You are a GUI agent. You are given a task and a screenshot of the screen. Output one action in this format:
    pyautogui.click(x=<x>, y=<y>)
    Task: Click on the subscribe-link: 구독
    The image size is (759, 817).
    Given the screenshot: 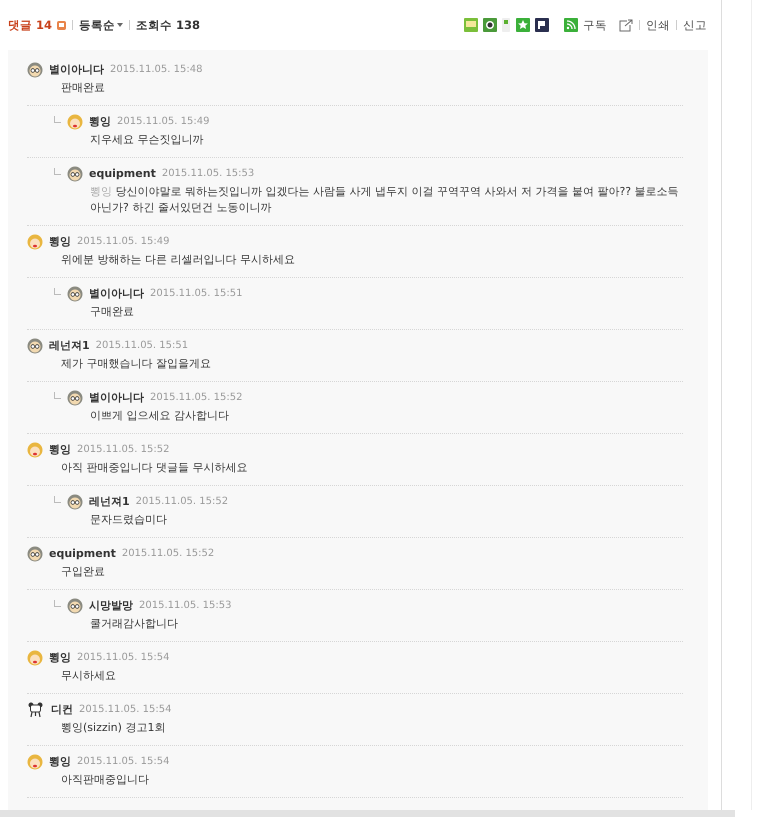 What is the action you would take?
    pyautogui.click(x=595, y=25)
    